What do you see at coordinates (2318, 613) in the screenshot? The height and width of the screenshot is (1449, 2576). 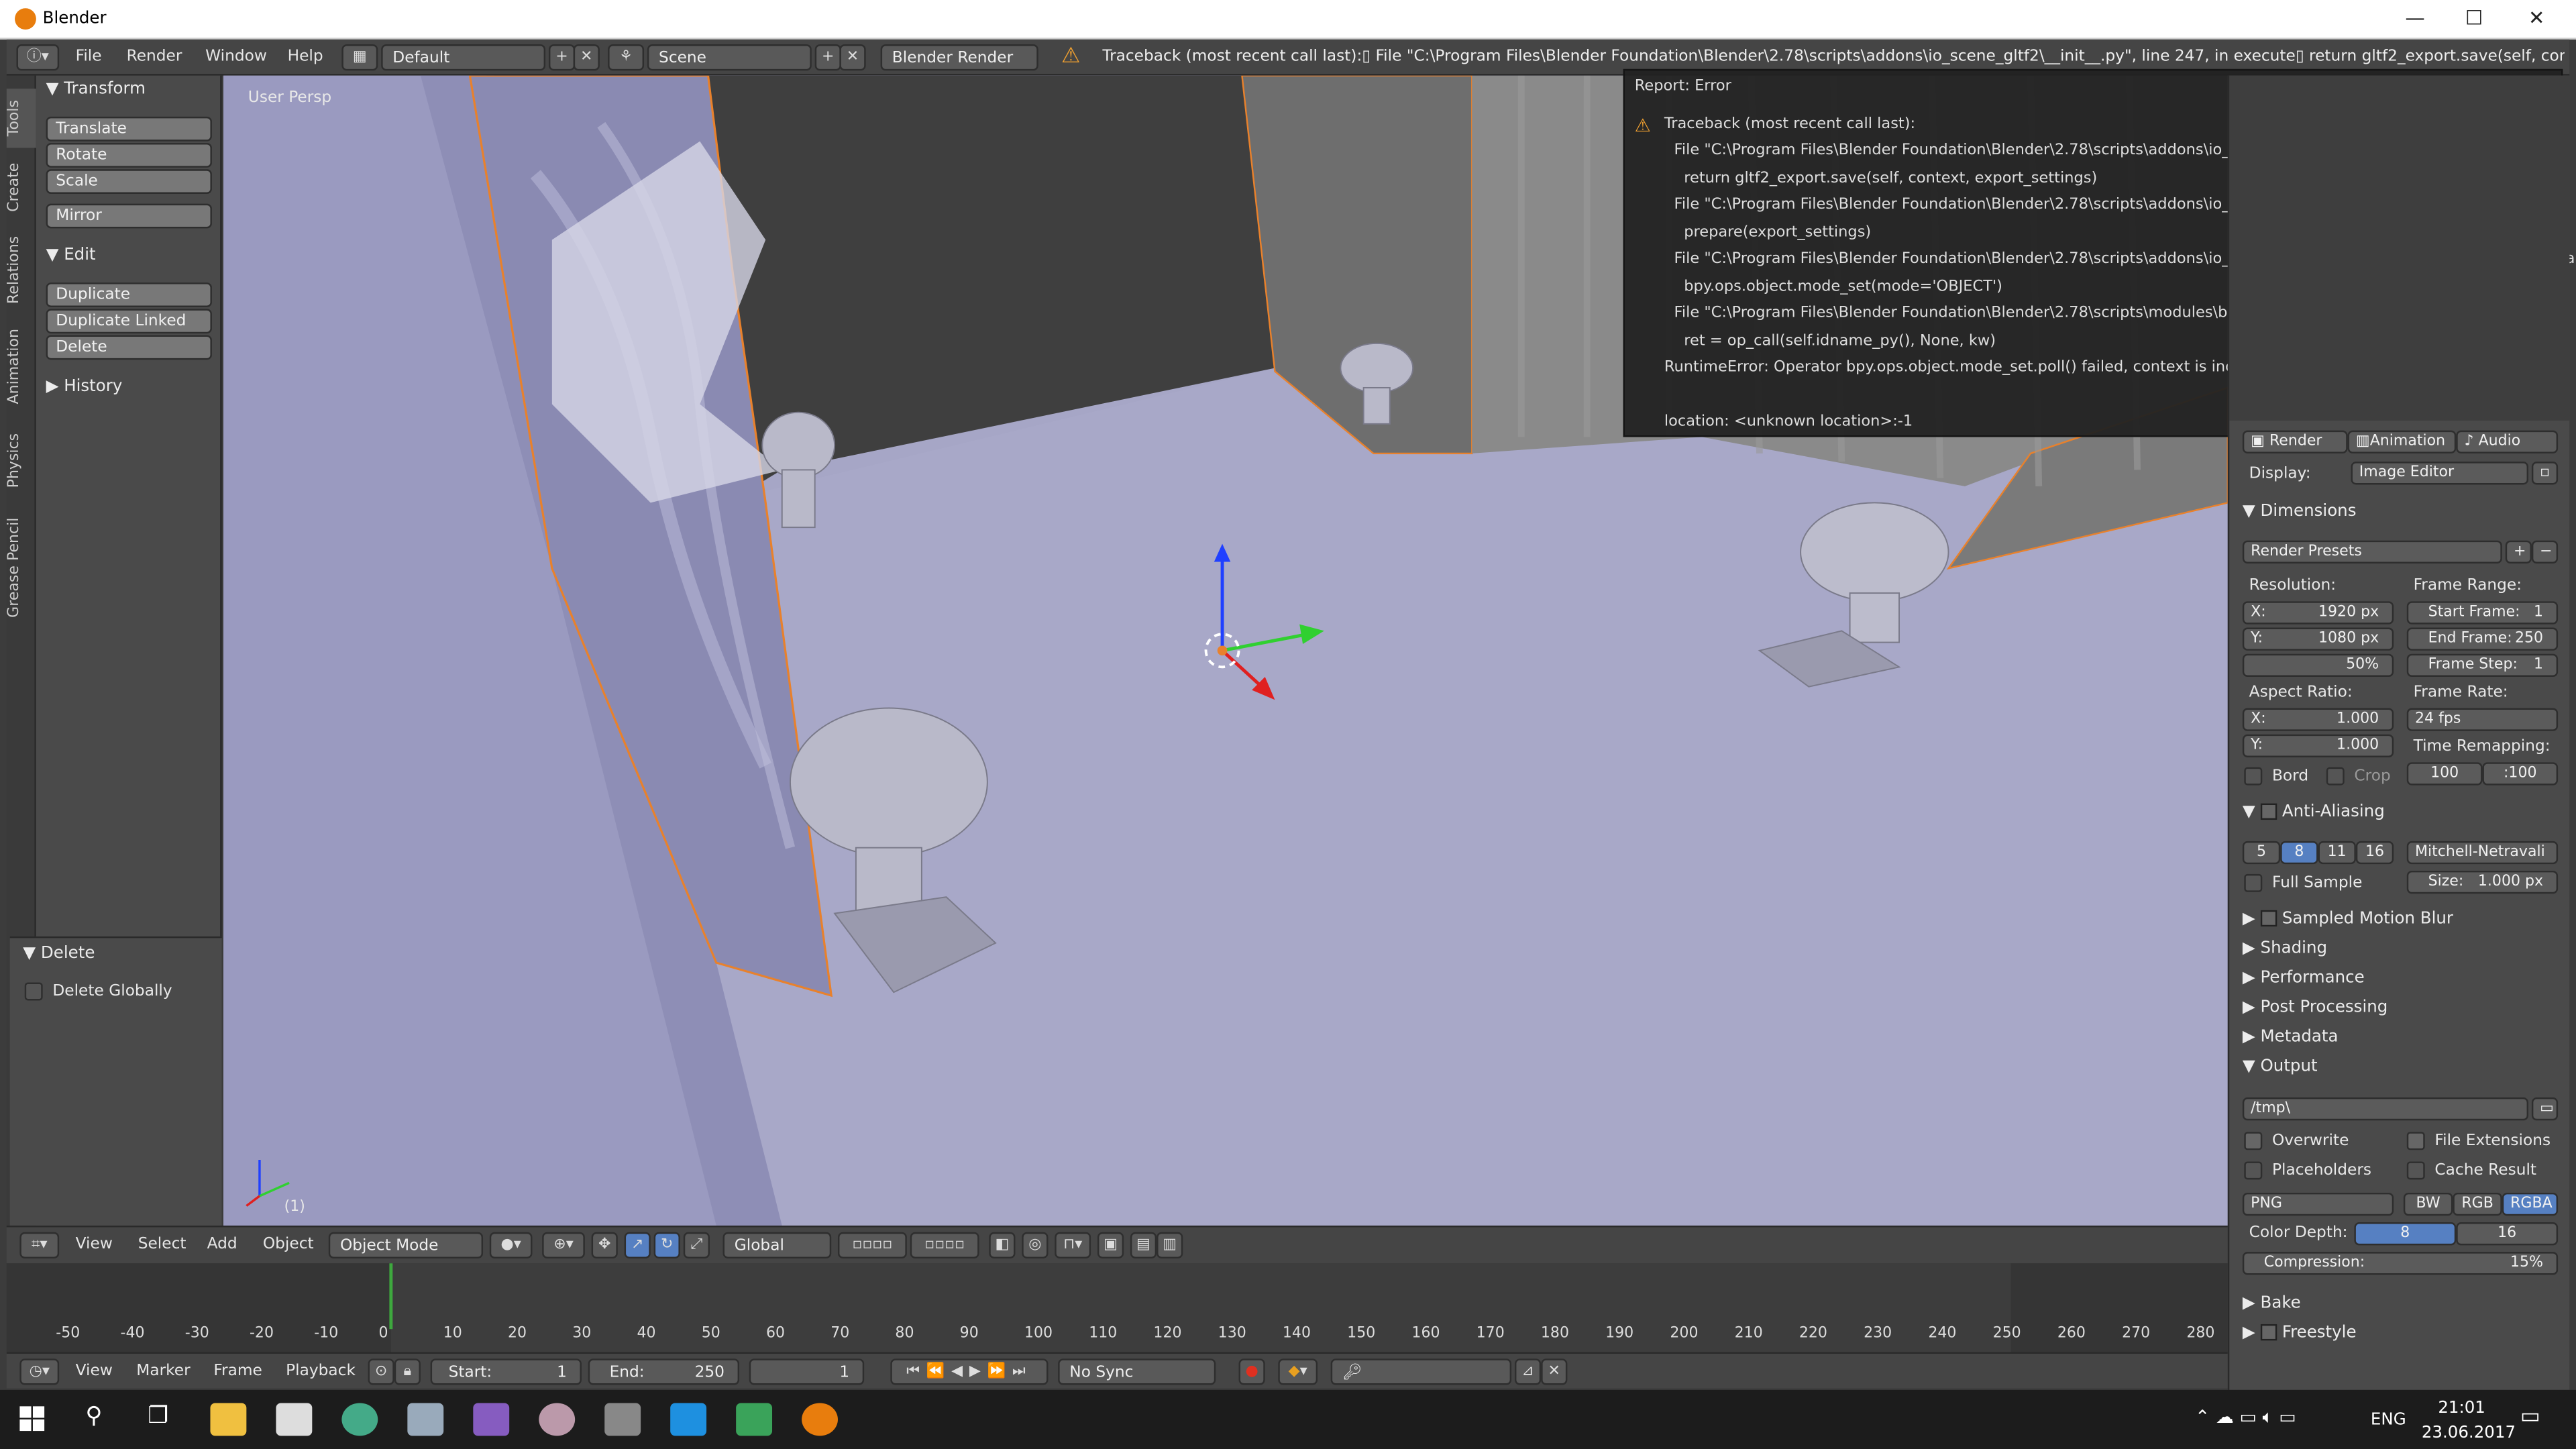 I see `resolution-x: X: 1920 px` at bounding box center [2318, 613].